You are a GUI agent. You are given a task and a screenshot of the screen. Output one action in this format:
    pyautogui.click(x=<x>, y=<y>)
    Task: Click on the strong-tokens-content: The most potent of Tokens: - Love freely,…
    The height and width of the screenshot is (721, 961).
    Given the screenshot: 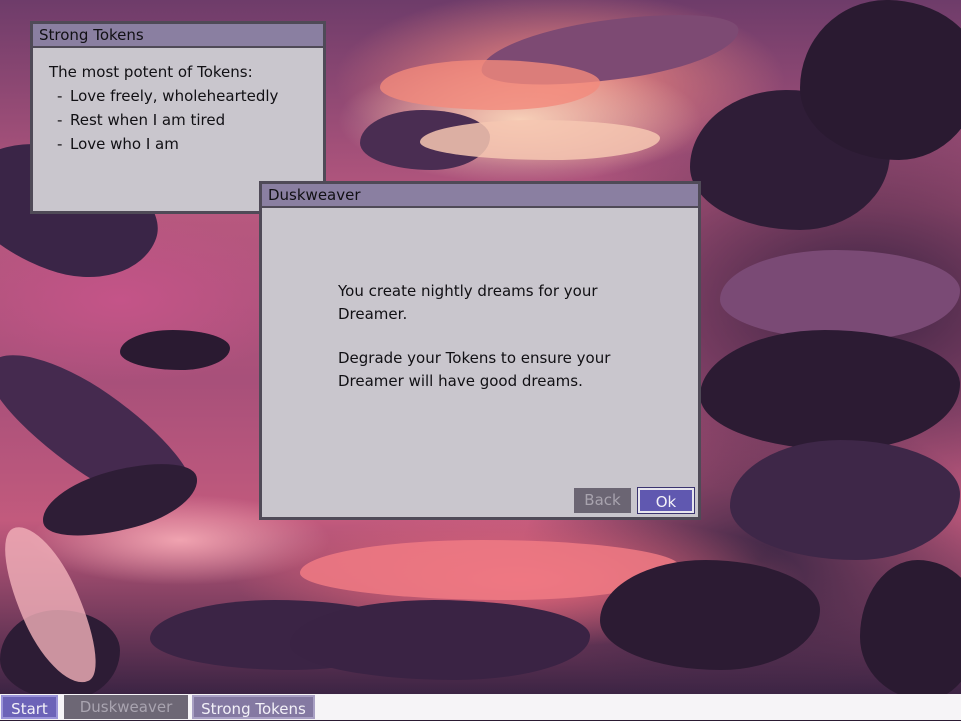 What is the action you would take?
    pyautogui.click(x=178, y=102)
    